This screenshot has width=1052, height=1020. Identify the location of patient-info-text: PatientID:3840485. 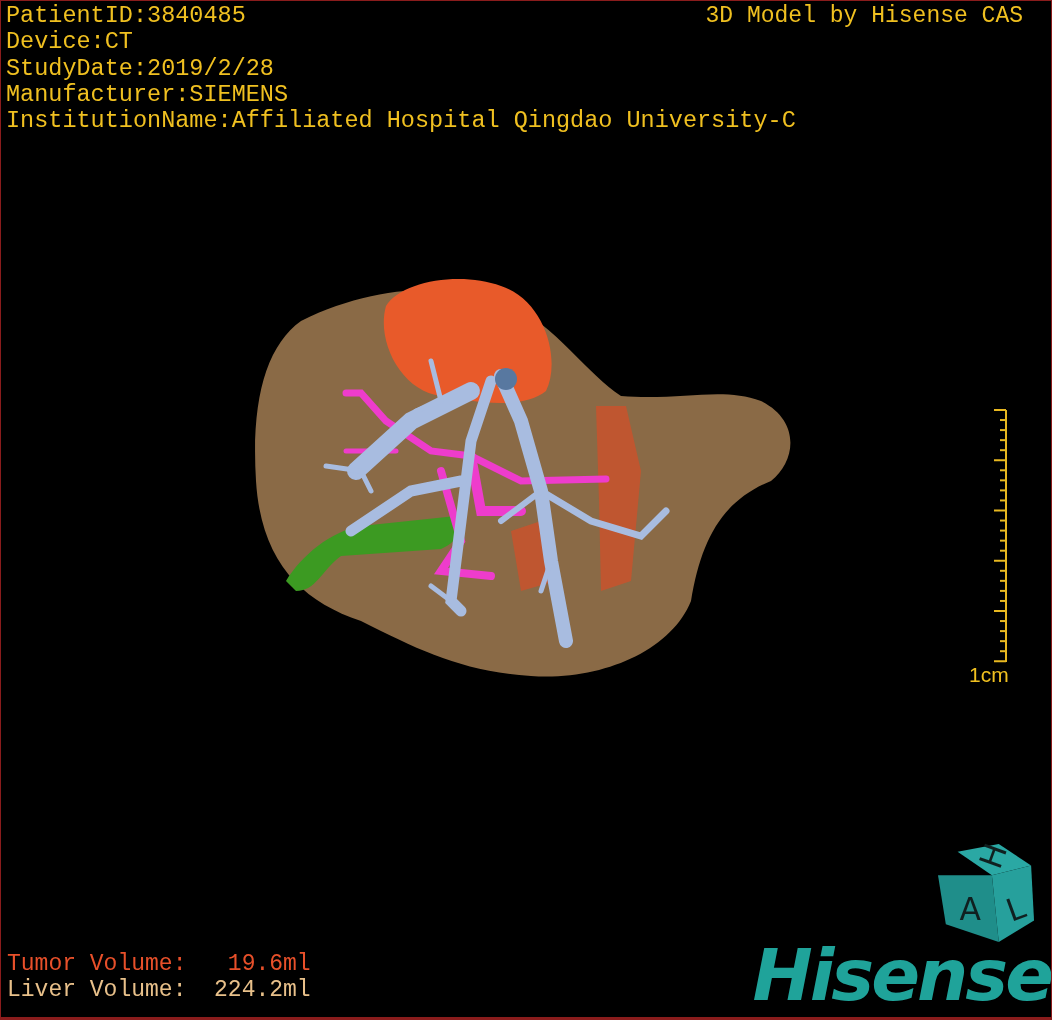
(126, 16).